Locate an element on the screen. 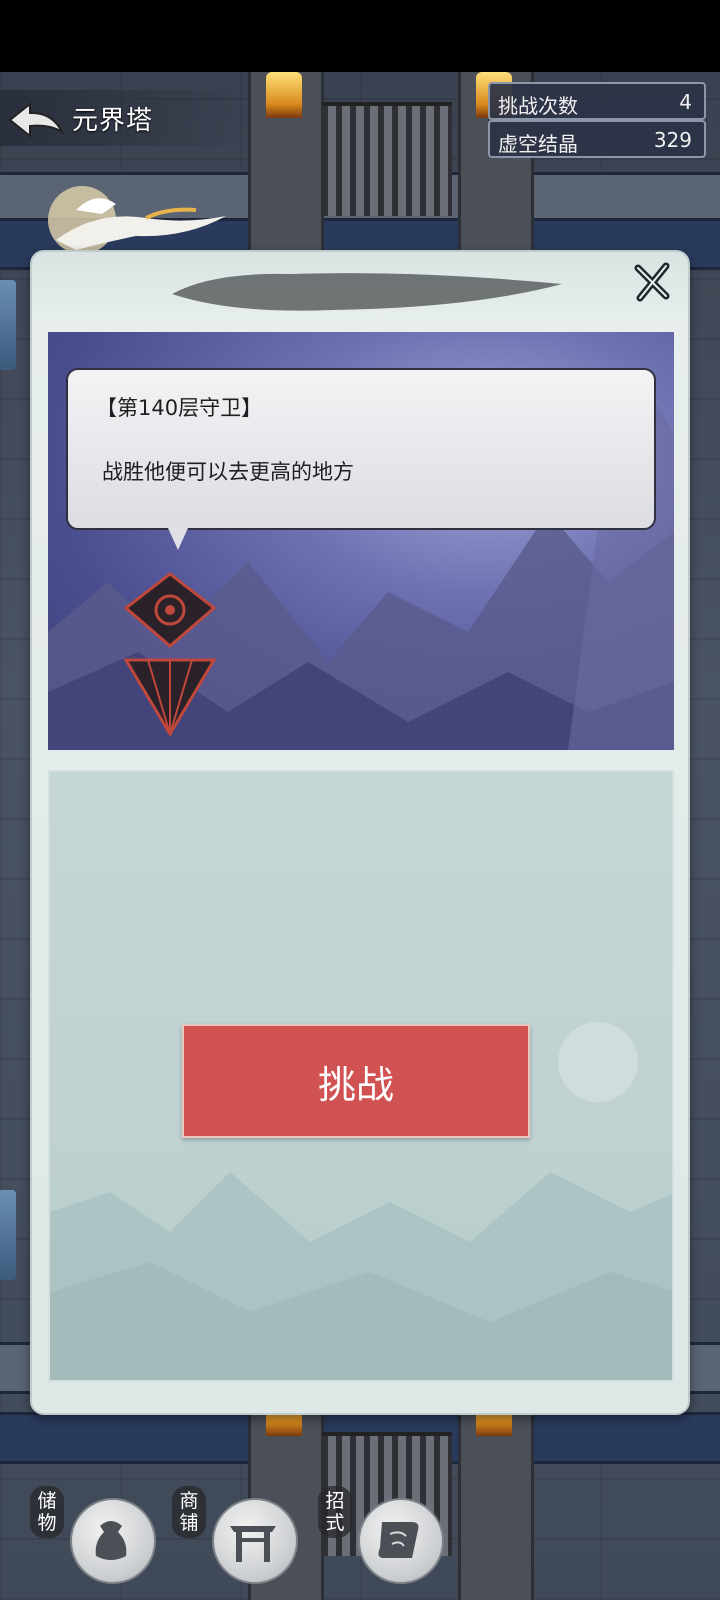  scroll-icon is located at coordinates (398, 1540).